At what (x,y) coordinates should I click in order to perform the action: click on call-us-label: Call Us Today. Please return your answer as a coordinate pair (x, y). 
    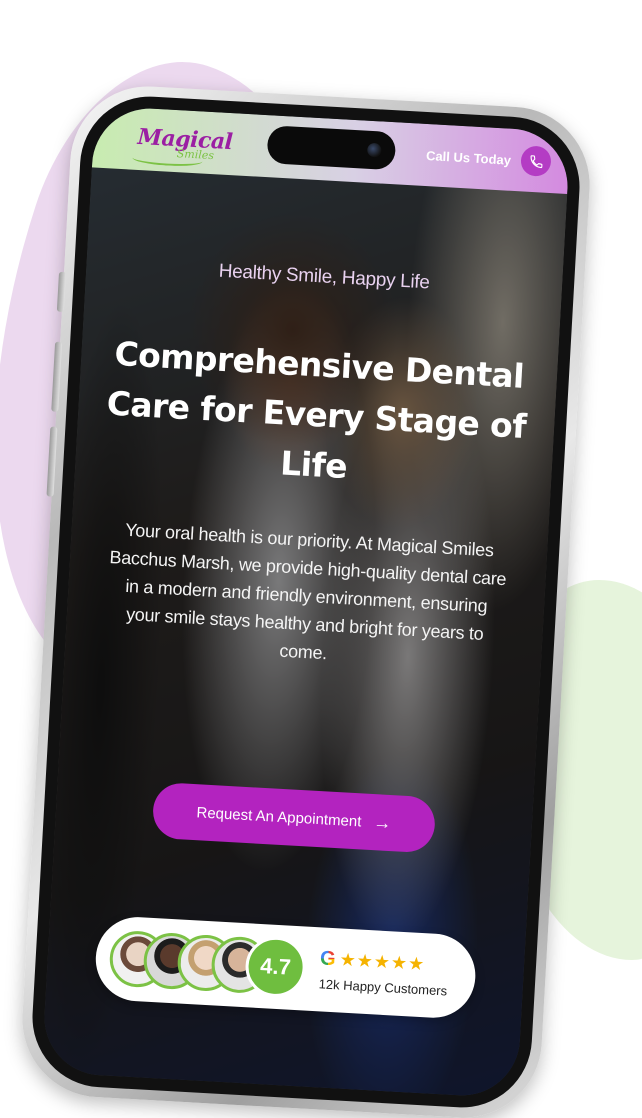
    Looking at the image, I should click on (468, 157).